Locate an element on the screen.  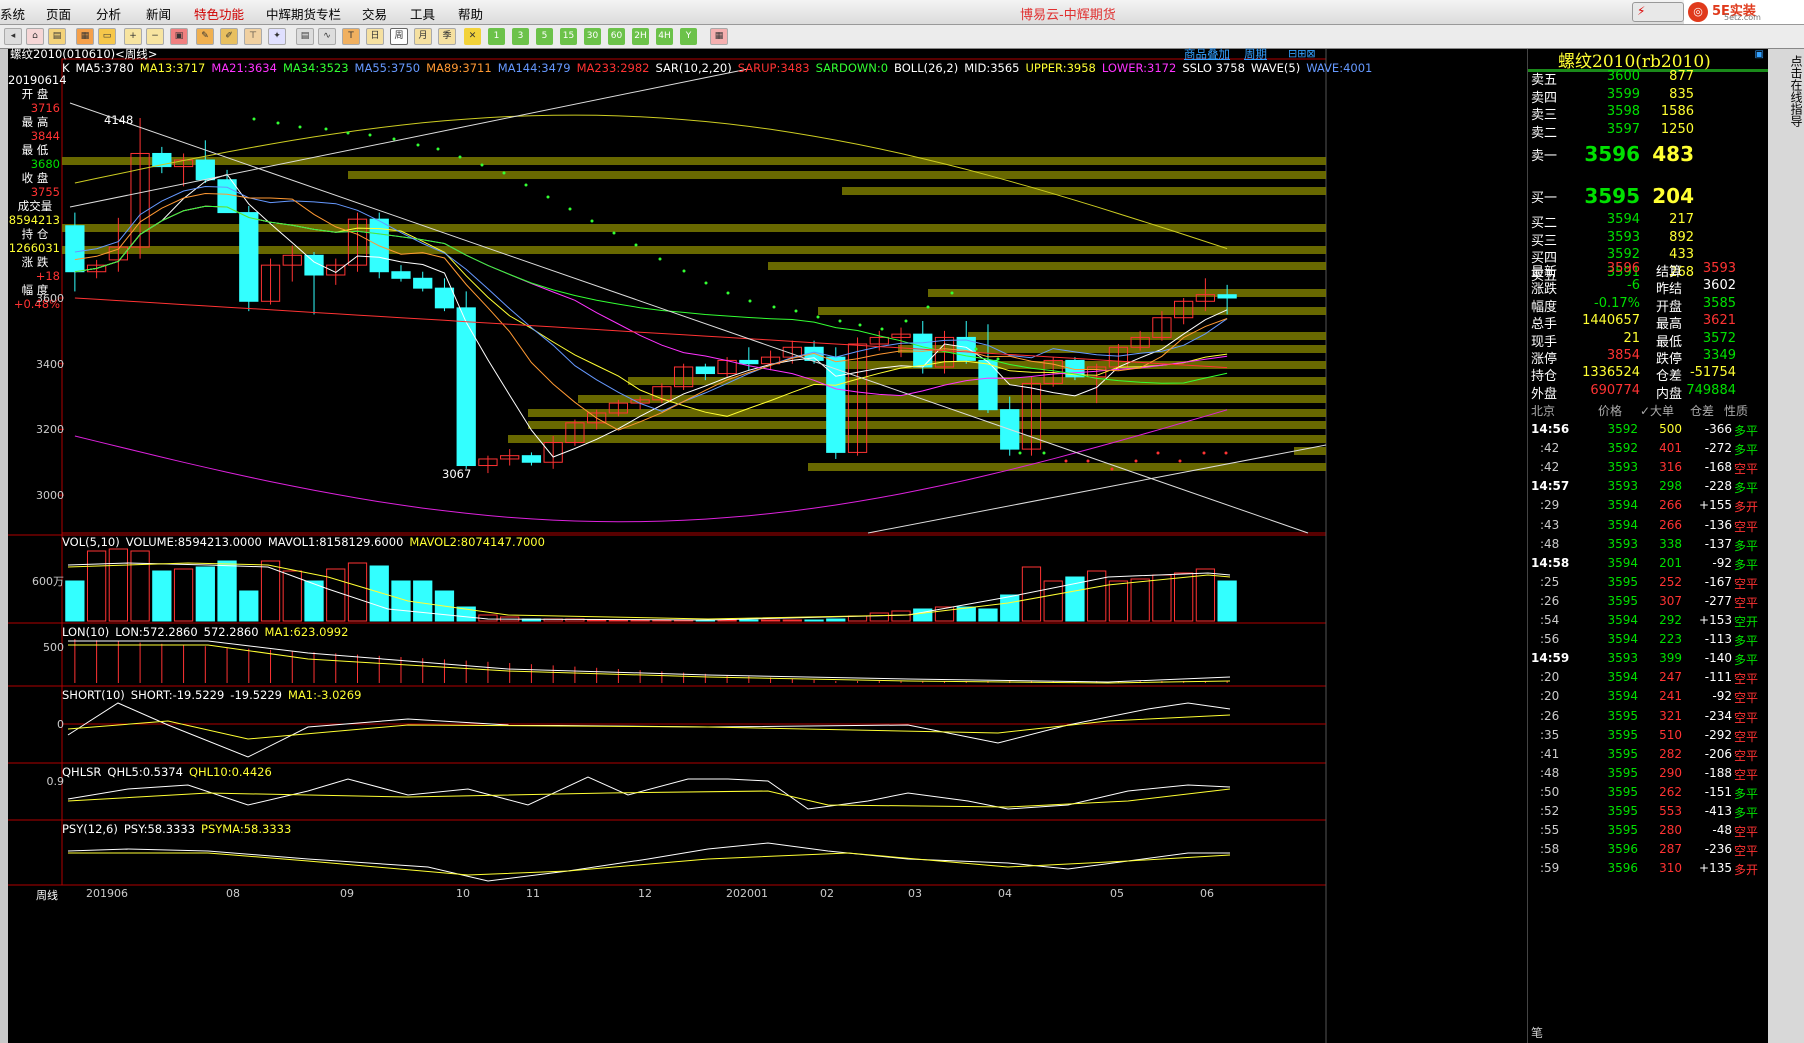
stat-value: 1440657 is located at coordinates (1611, 321).